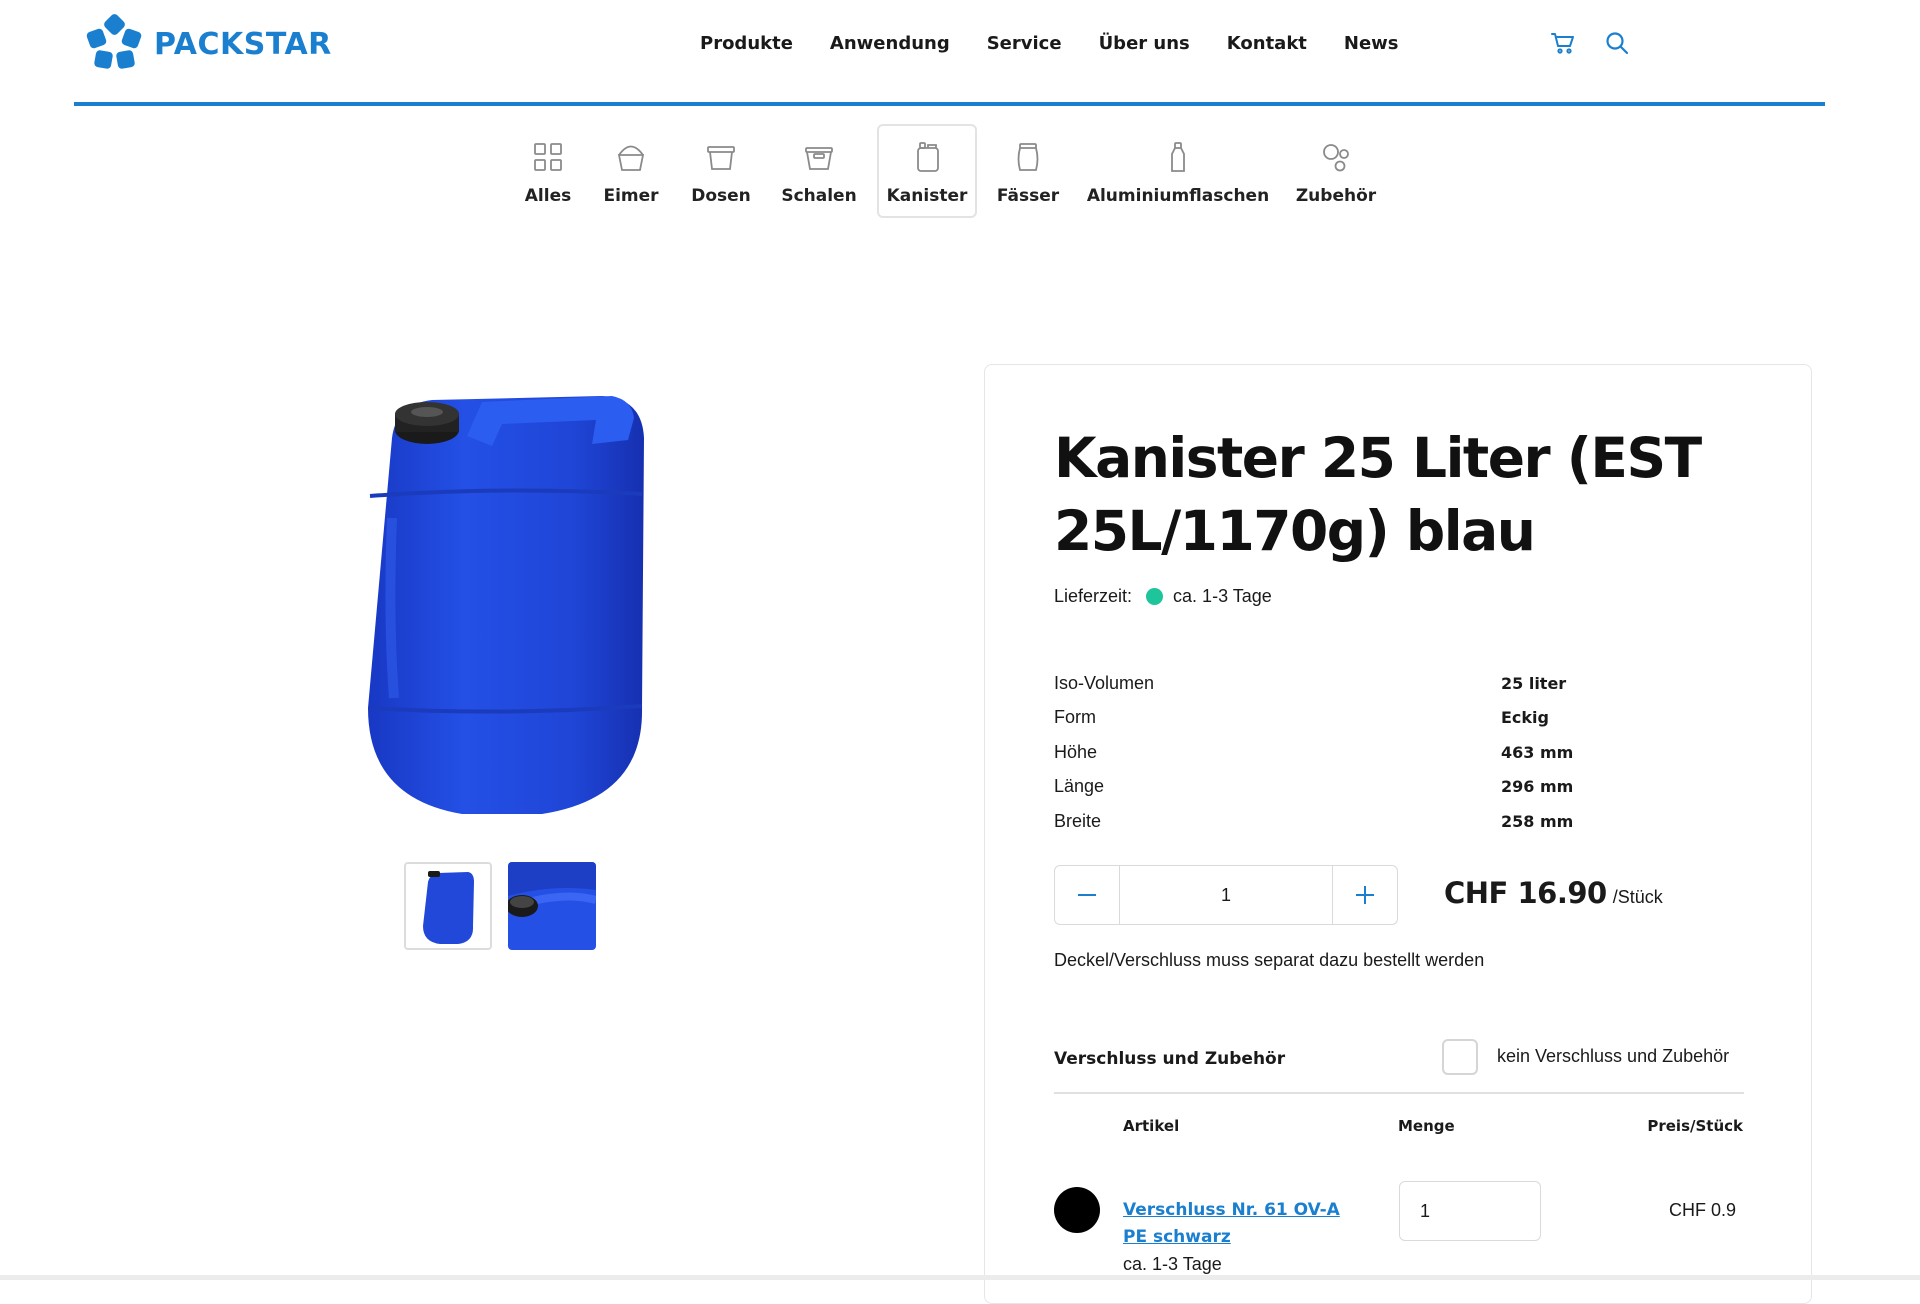 Image resolution: width=1920 pixels, height=1304 pixels. Describe the element at coordinates (114, 41) in the screenshot. I see `logo-icon` at that location.